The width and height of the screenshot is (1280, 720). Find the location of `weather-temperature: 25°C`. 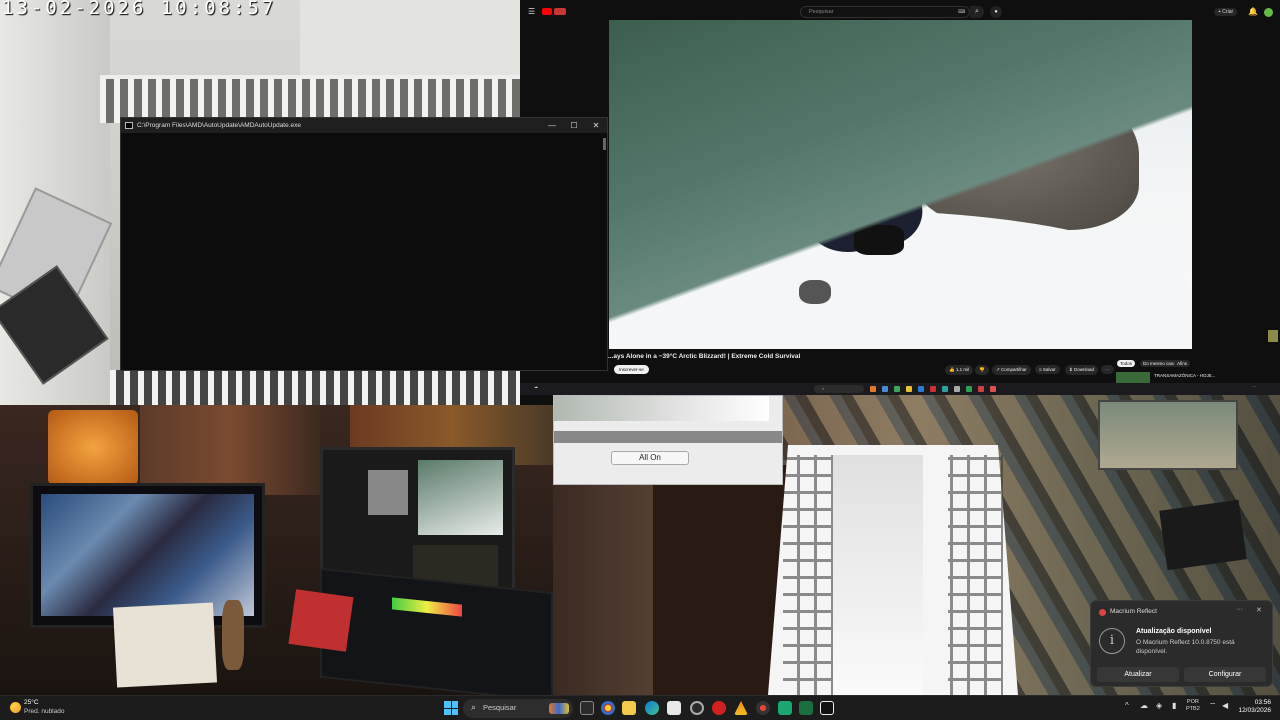

weather-temperature: 25°C is located at coordinates (31, 702).